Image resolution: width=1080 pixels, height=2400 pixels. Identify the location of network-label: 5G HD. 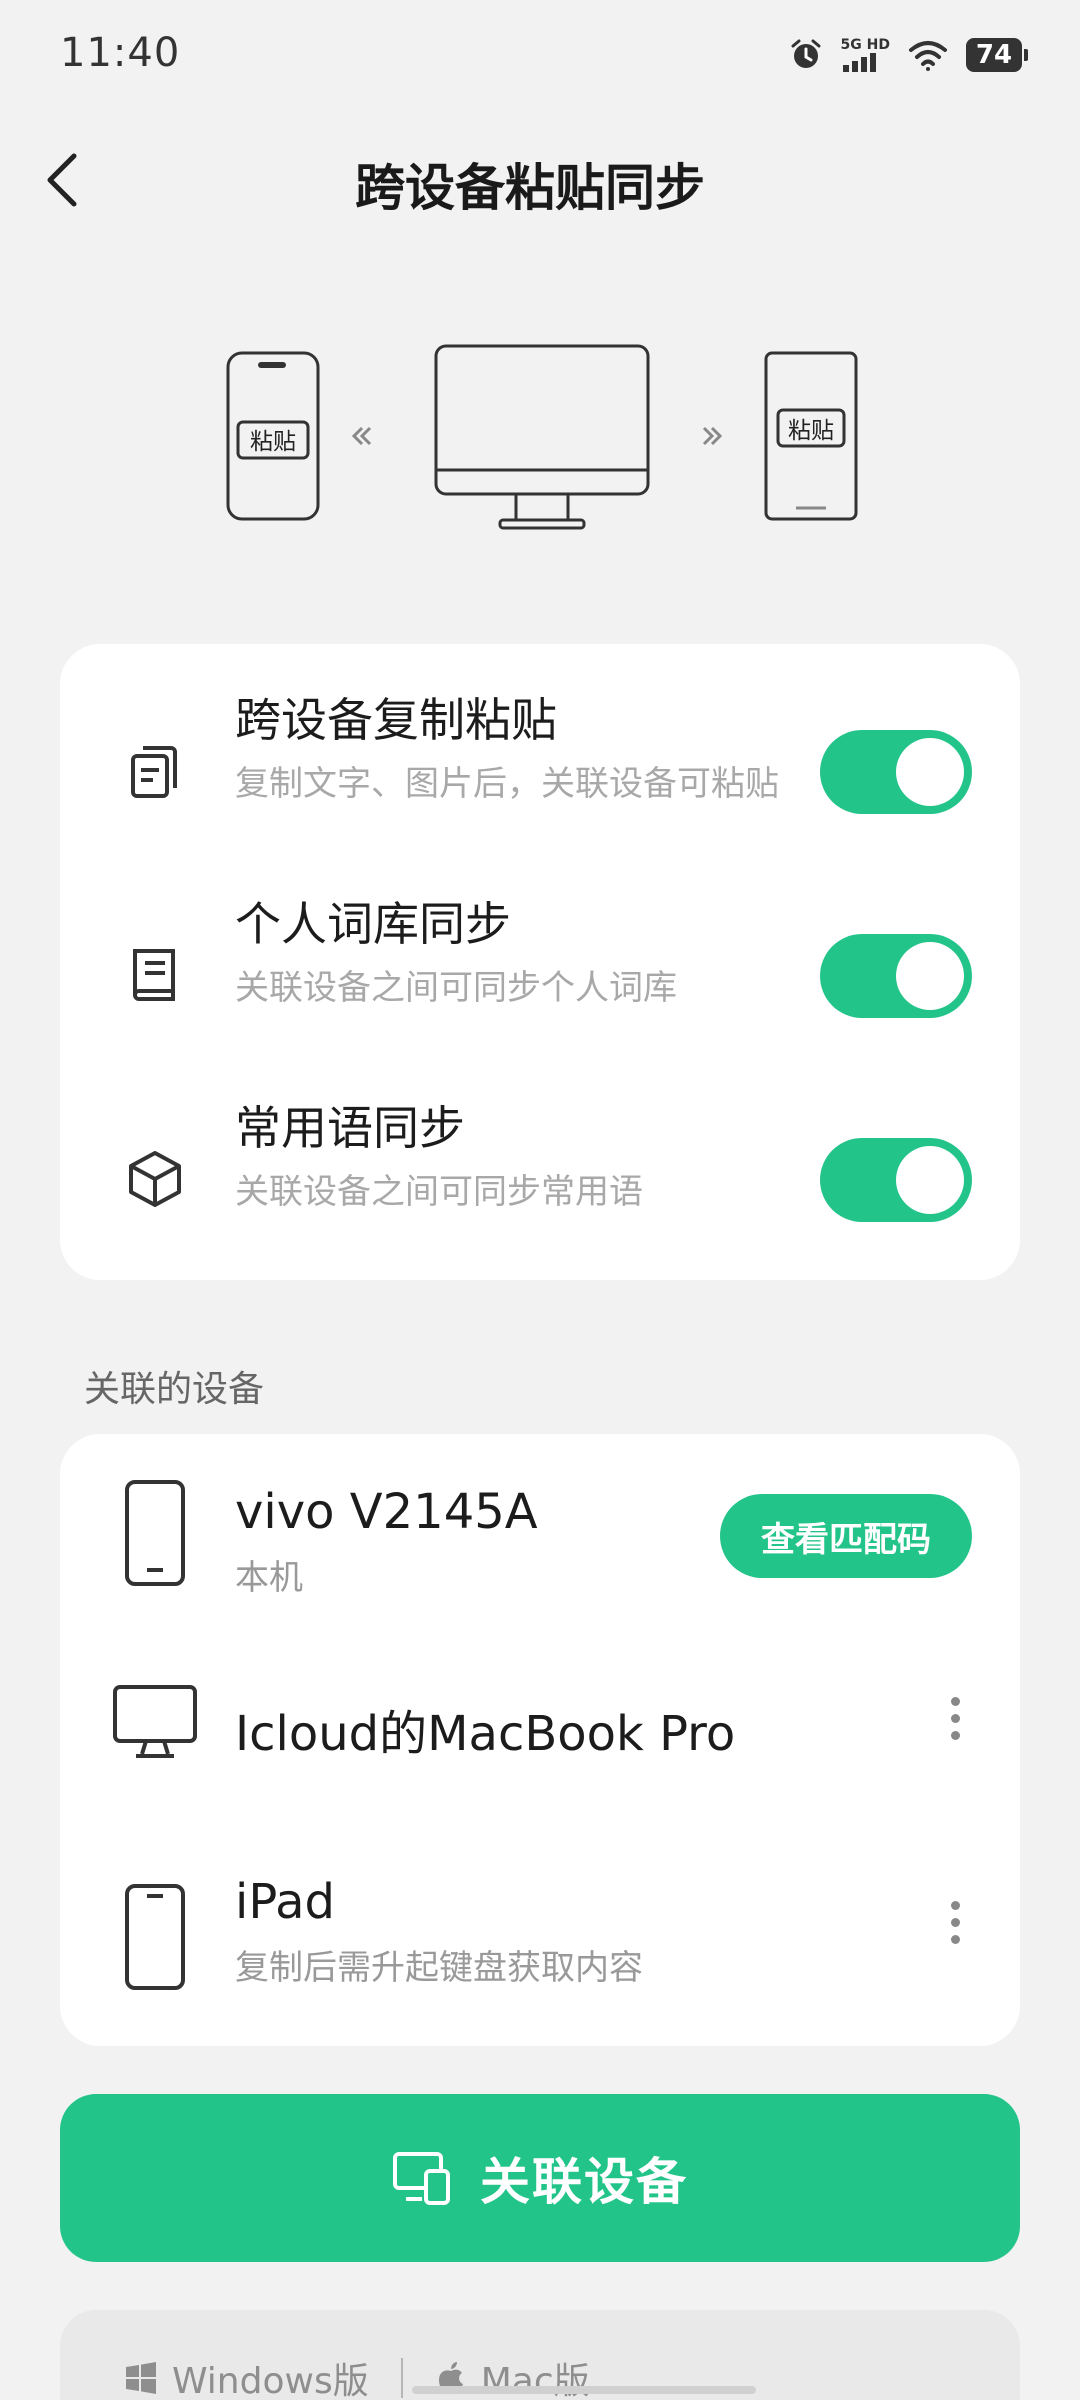
(865, 45).